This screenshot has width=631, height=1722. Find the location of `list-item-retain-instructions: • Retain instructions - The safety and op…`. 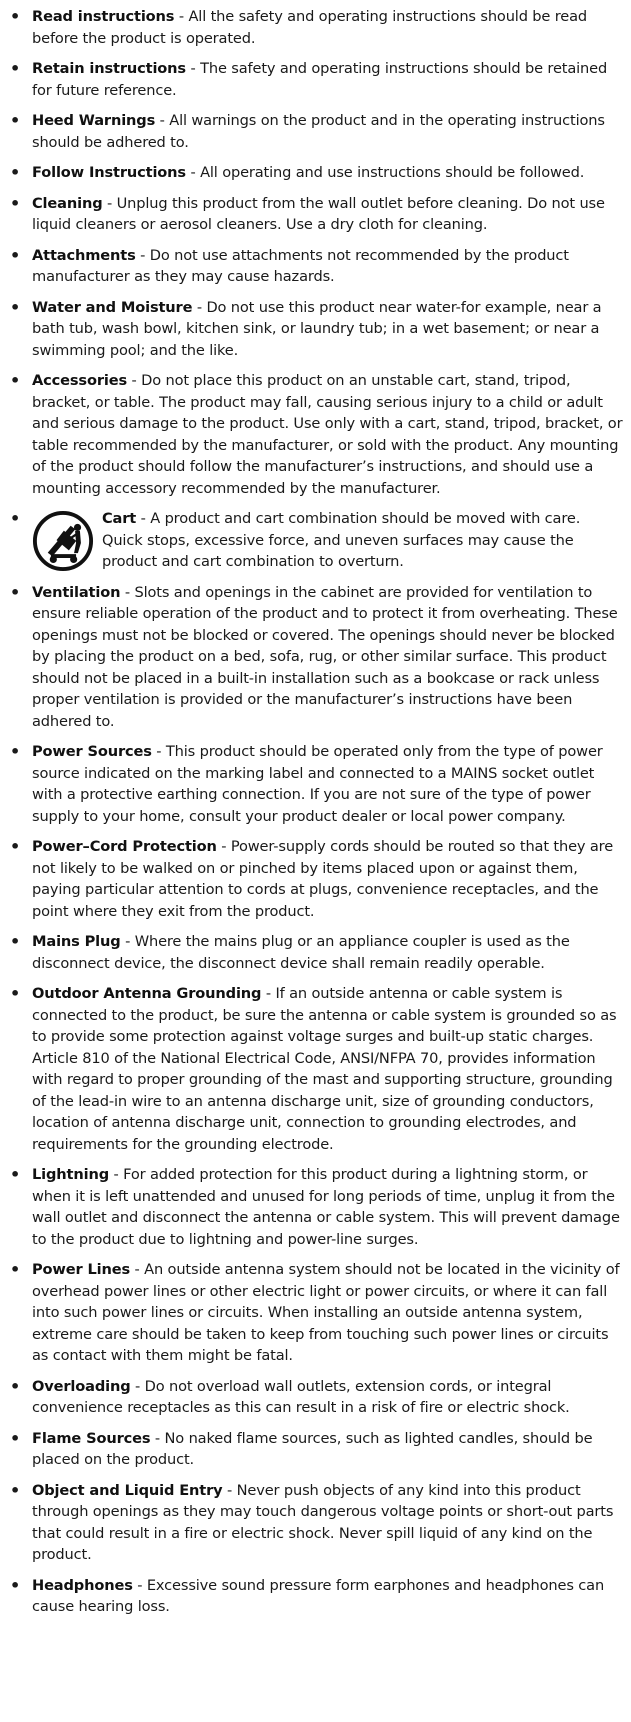

list-item-retain-instructions: • Retain instructions - The safety and op… is located at coordinates (315, 79).